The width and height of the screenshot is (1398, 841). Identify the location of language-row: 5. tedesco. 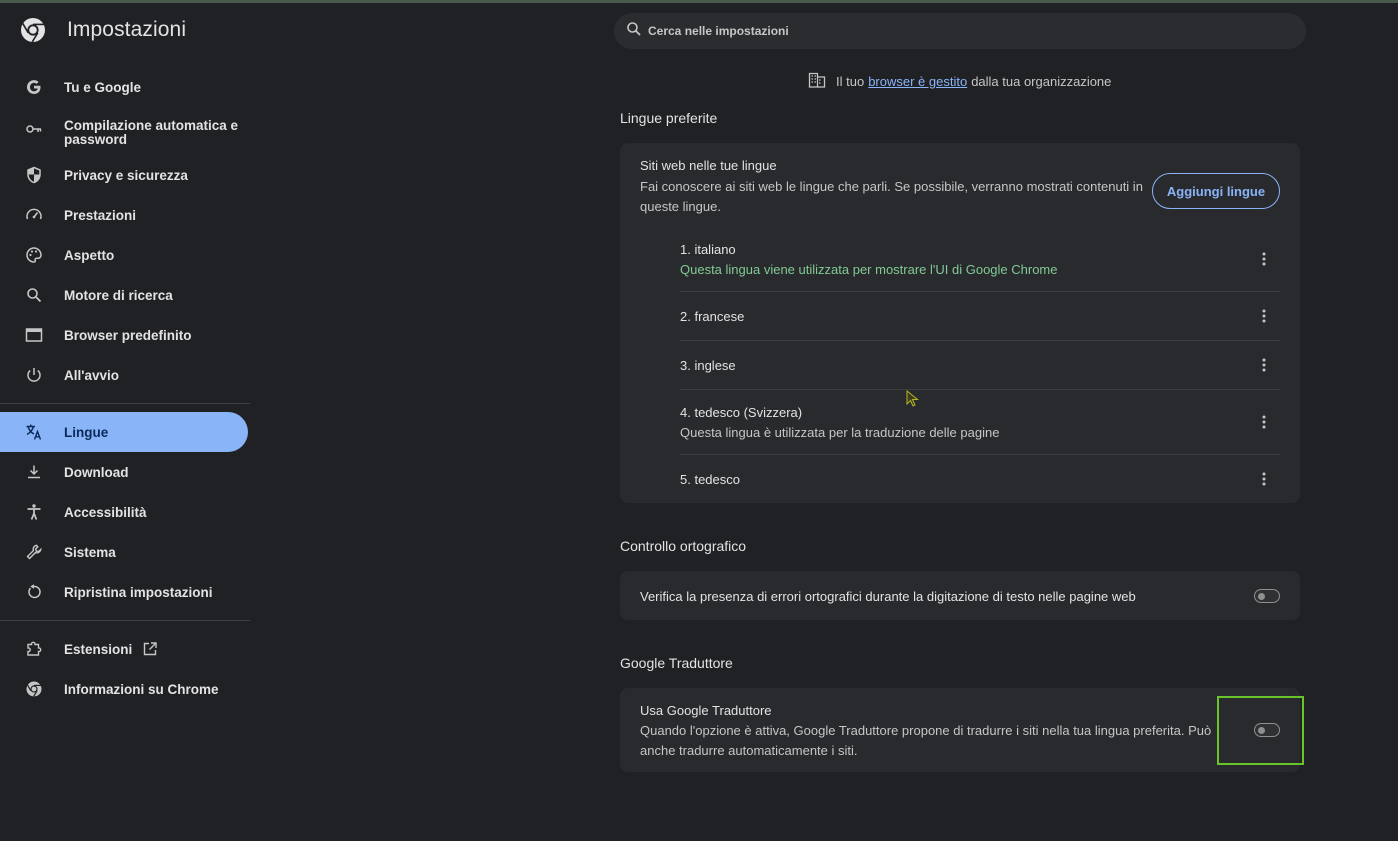
(980, 479).